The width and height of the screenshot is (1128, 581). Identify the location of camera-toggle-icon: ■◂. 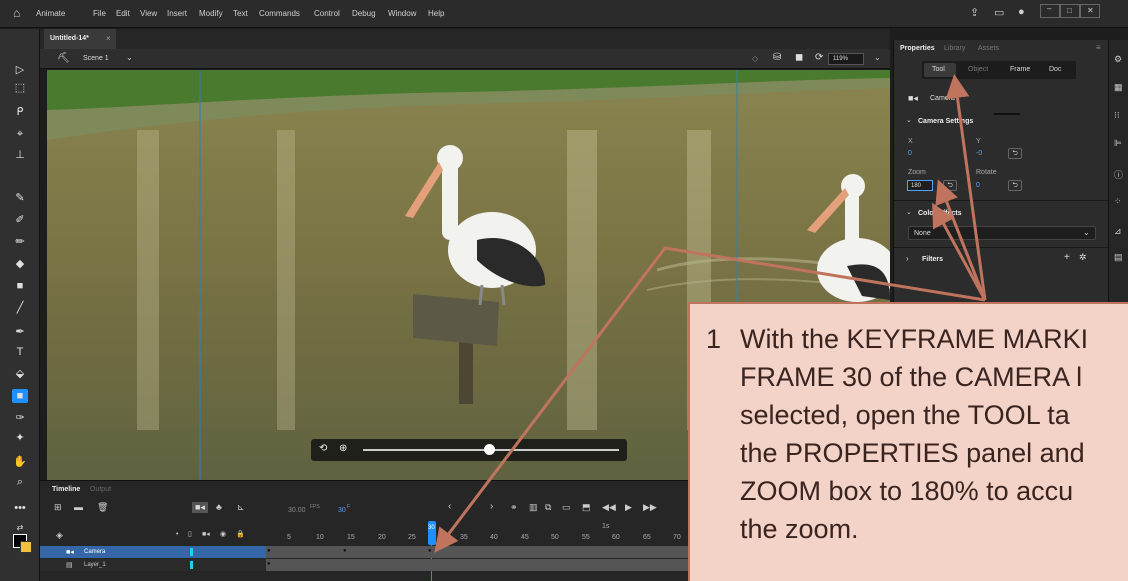
(200, 507).